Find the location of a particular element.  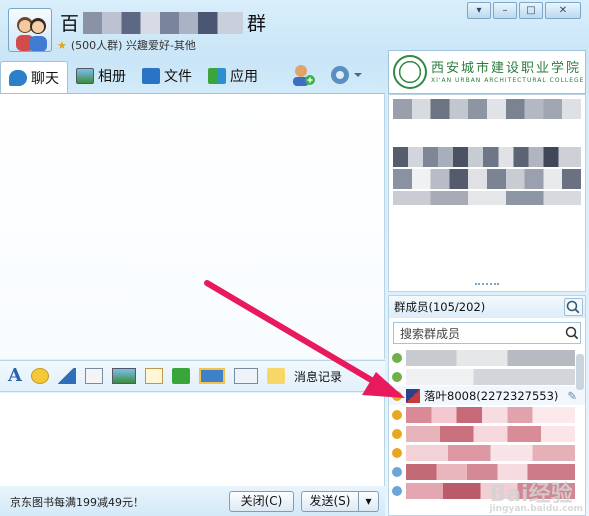

settings-gear-icon is located at coordinates (345, 75).